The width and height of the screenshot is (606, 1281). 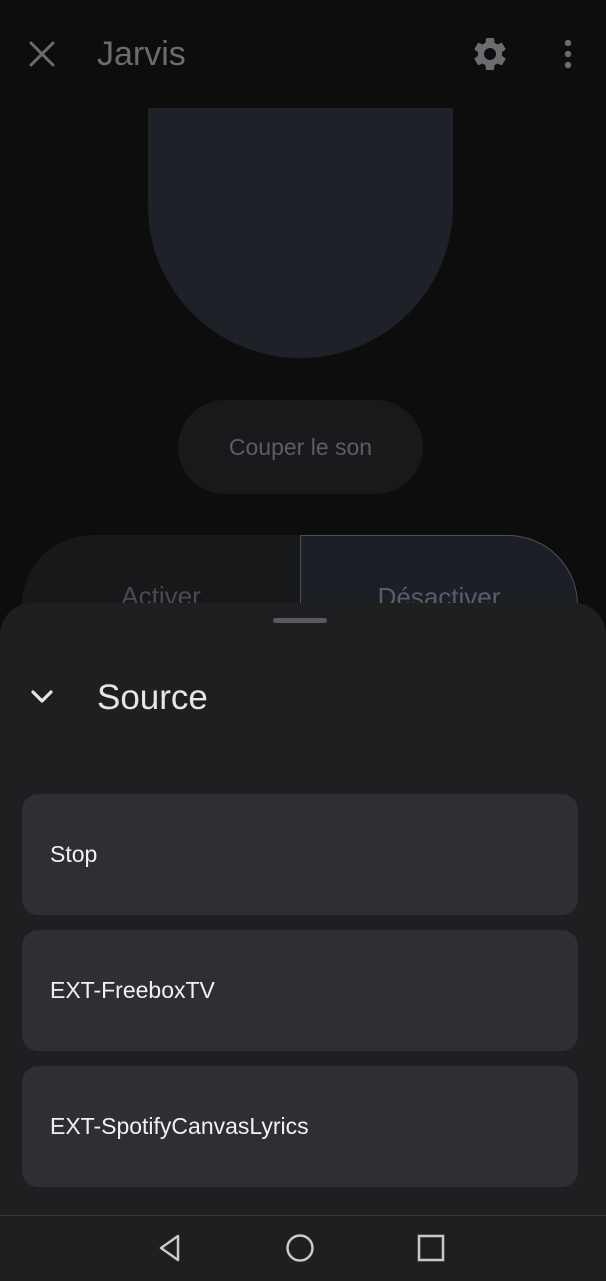 I want to click on source-option-stop: Stop, so click(x=300, y=854).